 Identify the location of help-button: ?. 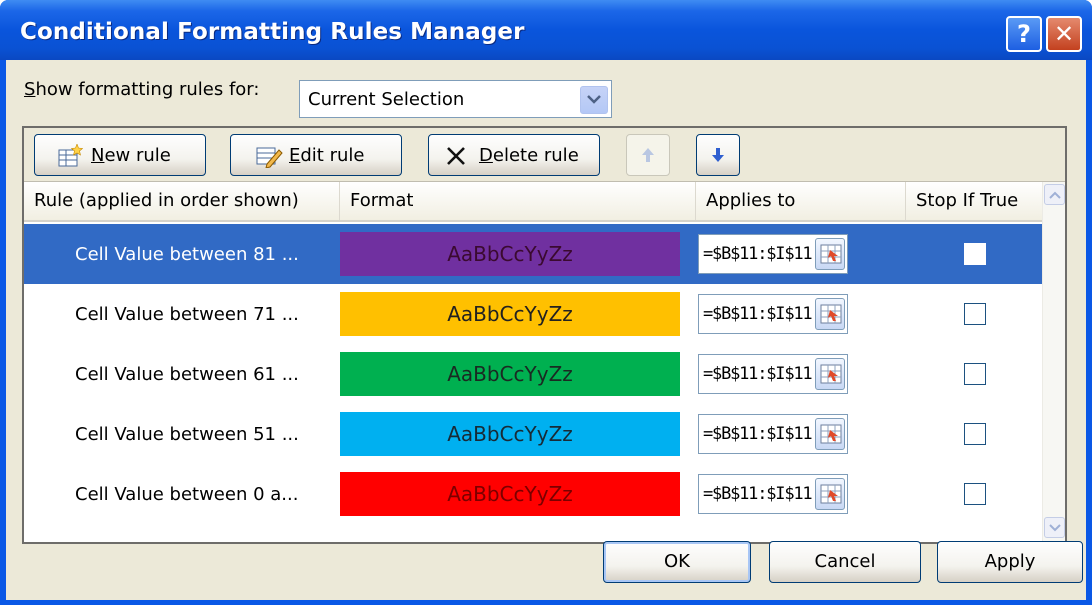
(1024, 34).